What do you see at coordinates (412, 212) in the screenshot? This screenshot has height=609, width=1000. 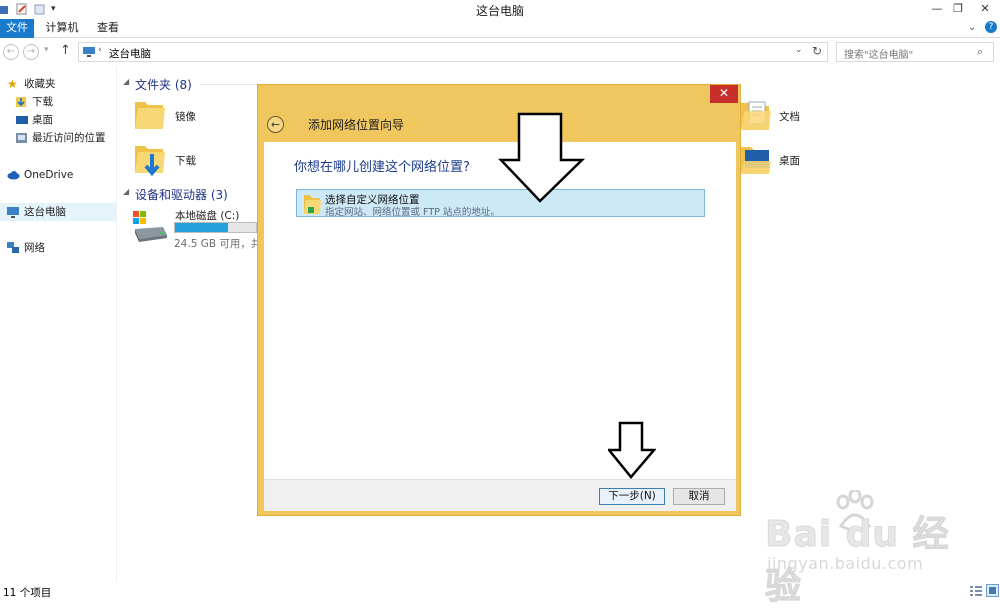 I see `option-description: 指定网站、网络位置或 FTP 站点的地址。` at bounding box center [412, 212].